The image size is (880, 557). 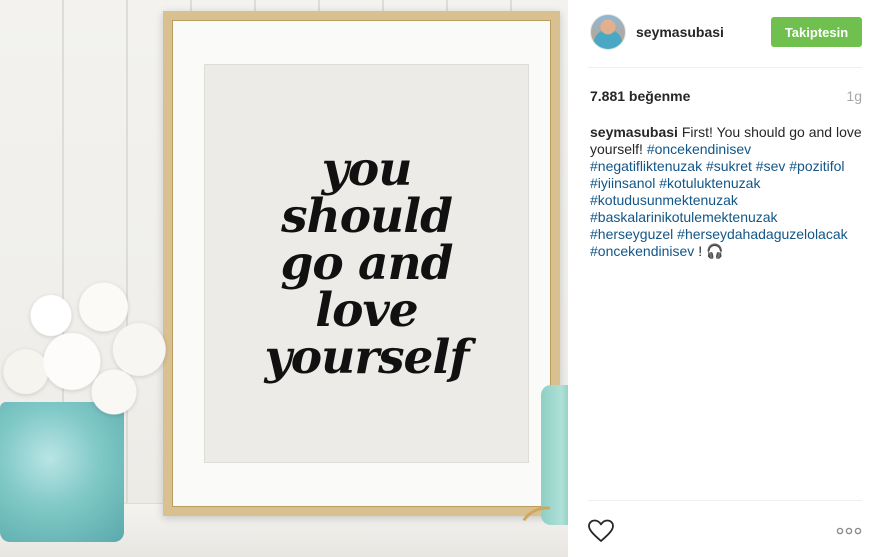 What do you see at coordinates (664, 200) in the screenshot?
I see `hashtag-link: #kotudusunmektenuzak` at bounding box center [664, 200].